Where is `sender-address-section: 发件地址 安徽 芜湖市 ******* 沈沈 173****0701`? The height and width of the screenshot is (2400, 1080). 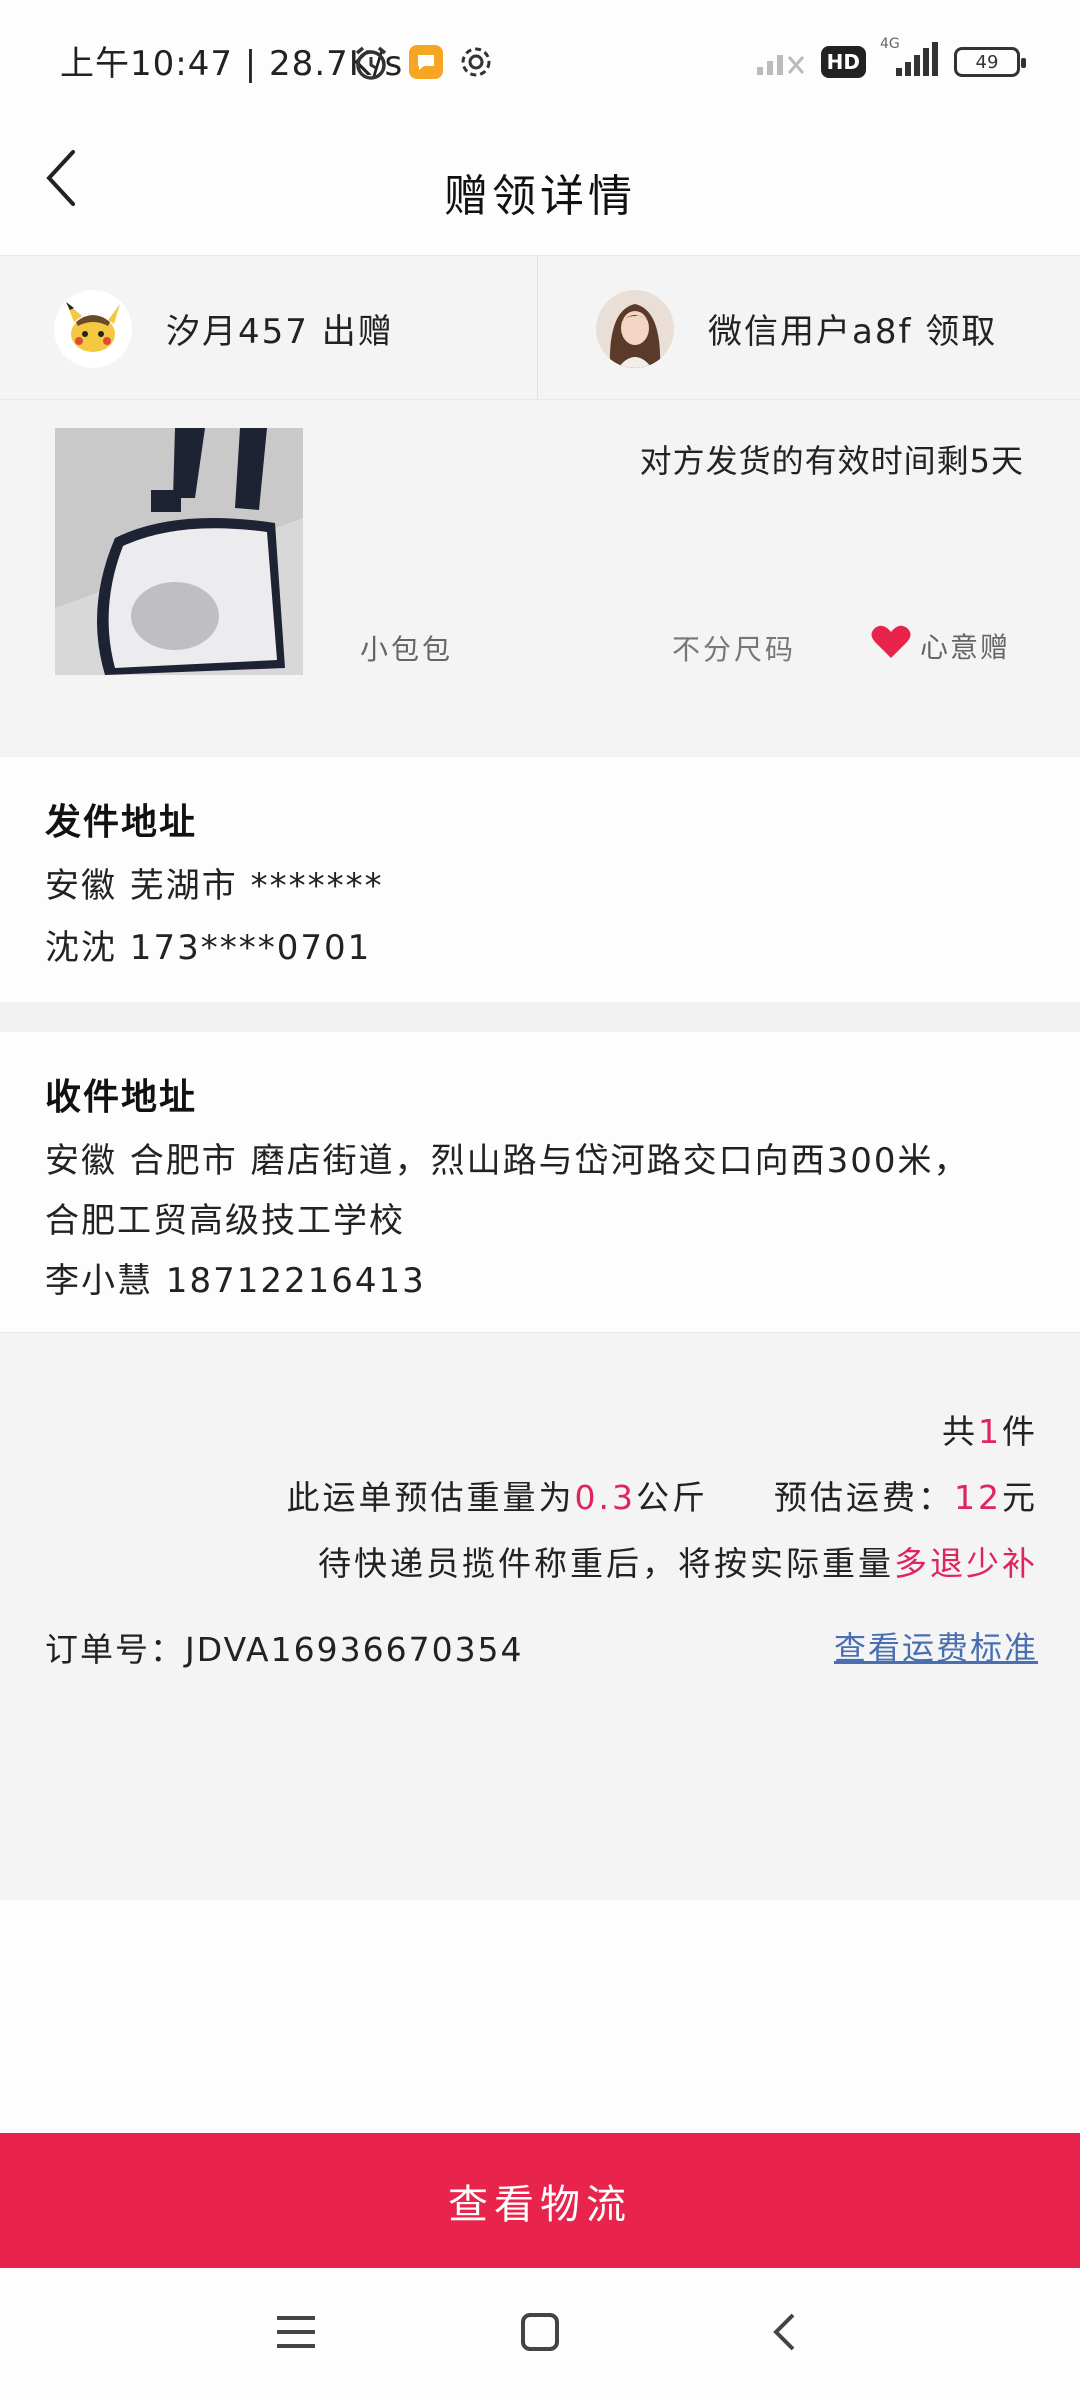
sender-address-section: 发件地址 安徽 芜湖市 ******* 沈沈 173****0701 is located at coordinates (540, 879).